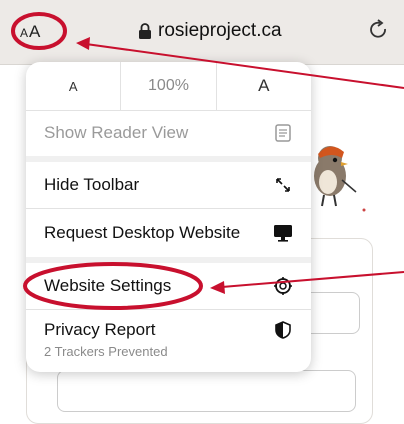  I want to click on menu-item-privacy-report: Privacy Report 2 Trackers Prevented, so click(168, 341).